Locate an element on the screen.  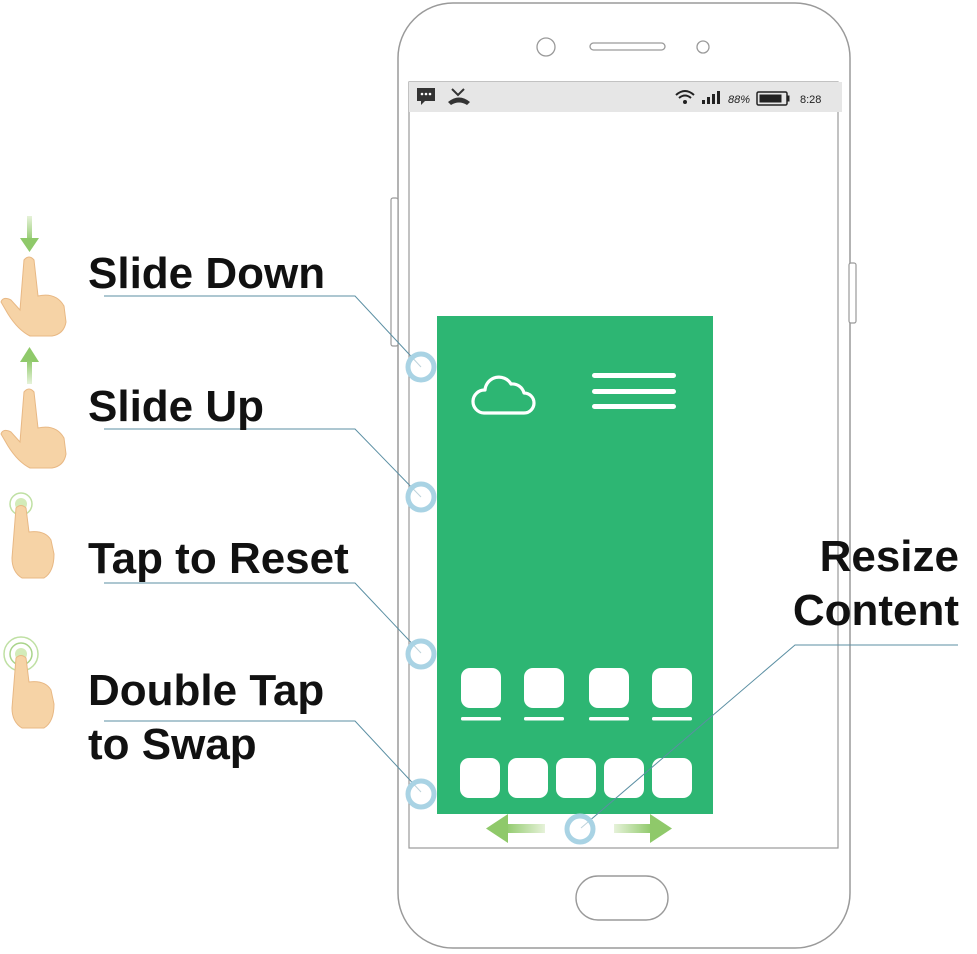
label-double-tap-line2: to Swap is located at coordinates (172, 744).